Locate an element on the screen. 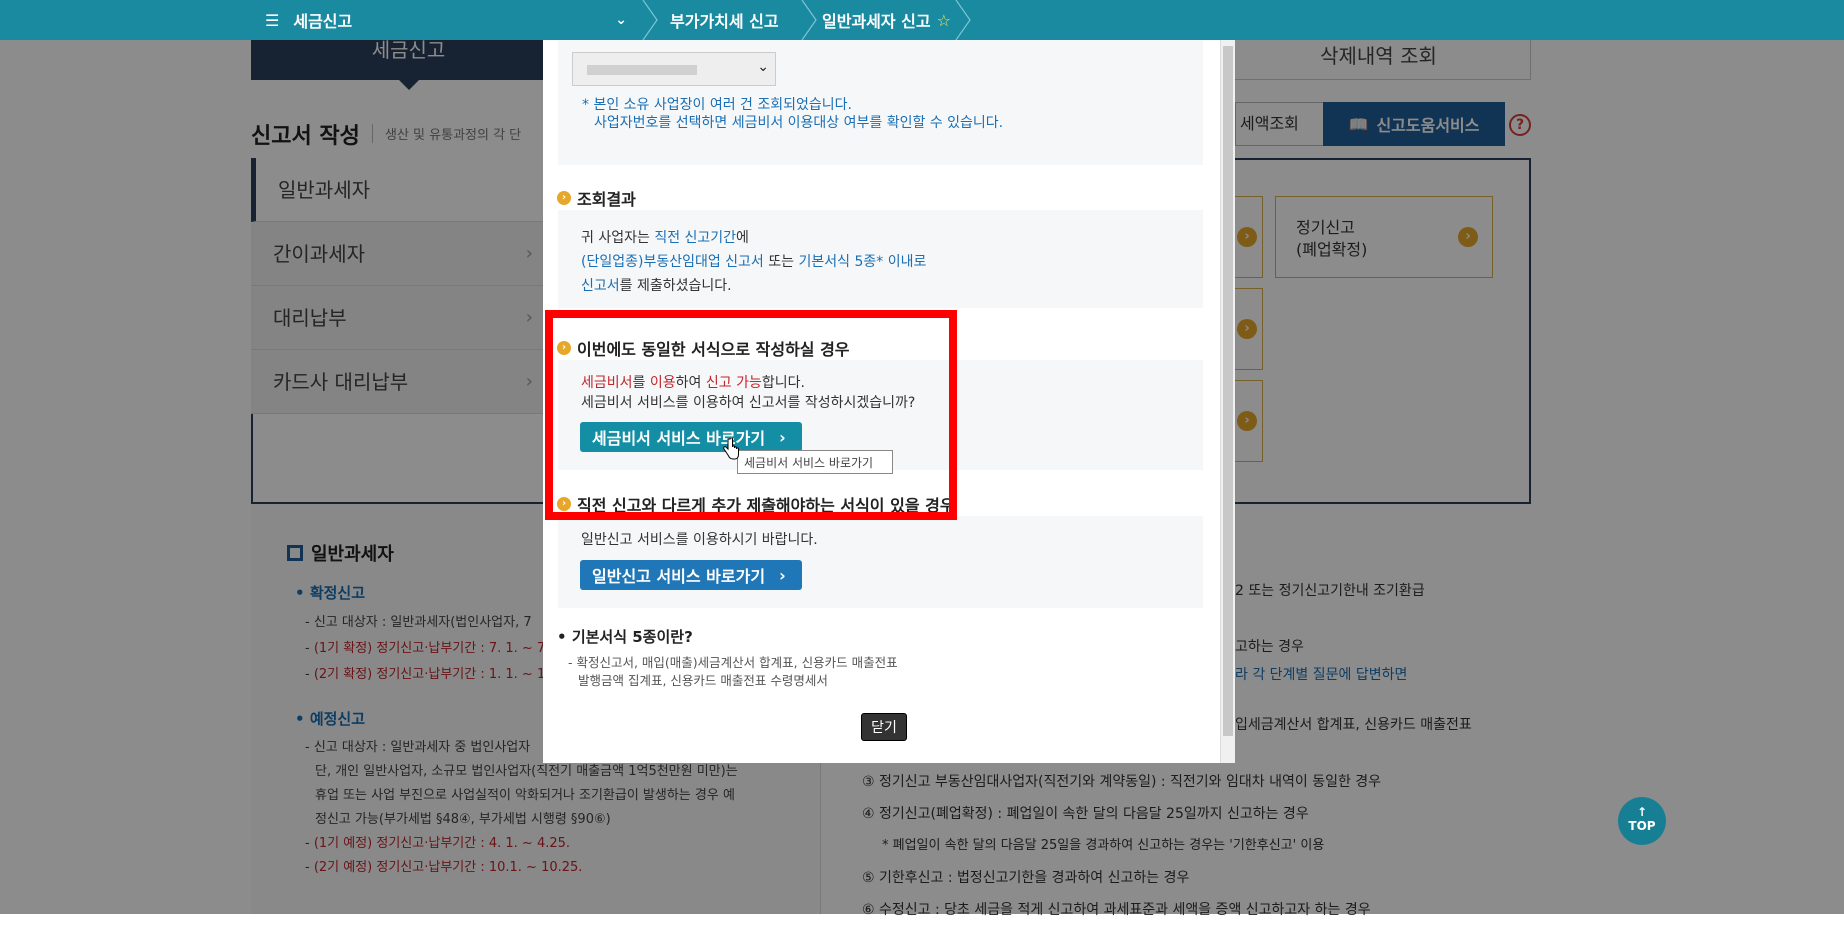  top-label: TOP is located at coordinates (1642, 826).